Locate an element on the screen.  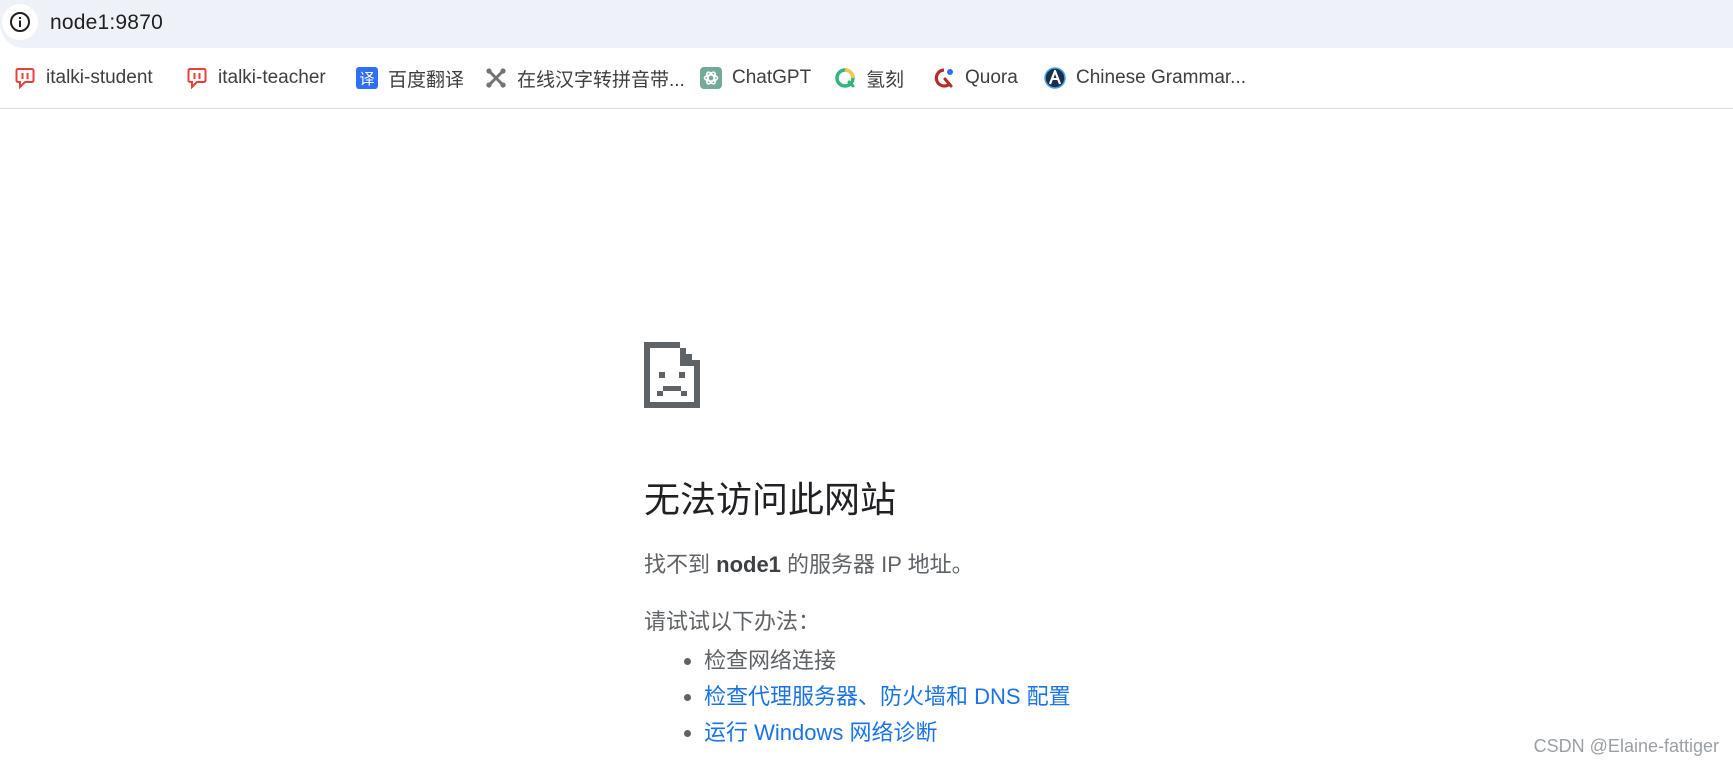
bookmark-italki-student: italki-student is located at coordinates (83, 78).